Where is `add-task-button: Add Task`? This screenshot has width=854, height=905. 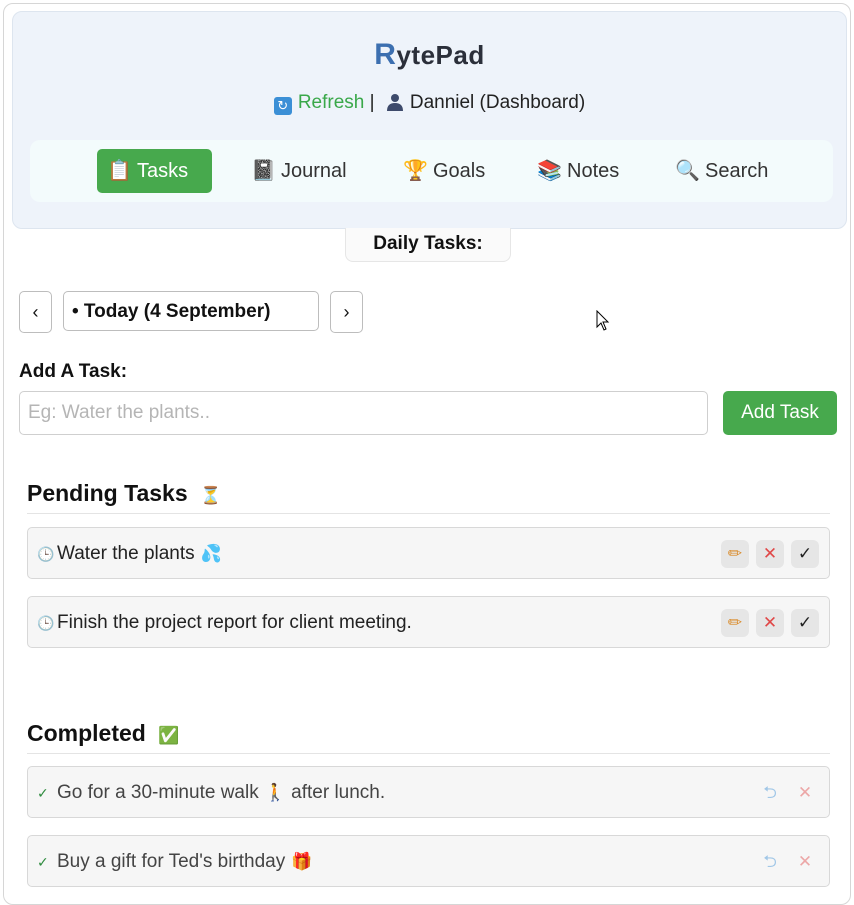 add-task-button: Add Task is located at coordinates (780, 413).